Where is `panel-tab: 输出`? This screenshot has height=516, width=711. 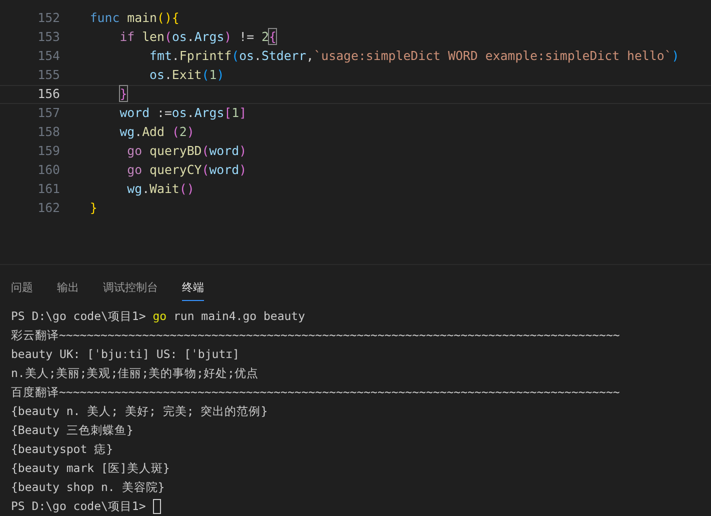
panel-tab: 输出 is located at coordinates (68, 289).